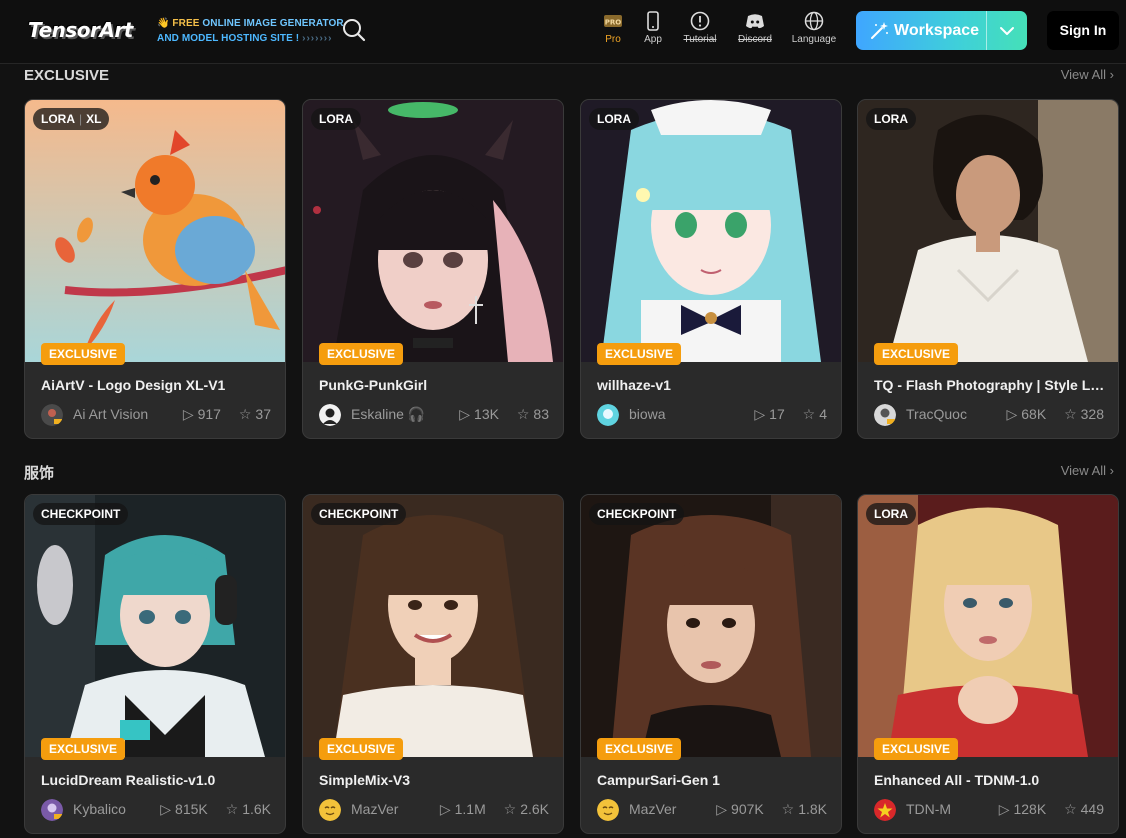  I want to click on view-all-link-exclusive: View All ›, so click(1087, 74).